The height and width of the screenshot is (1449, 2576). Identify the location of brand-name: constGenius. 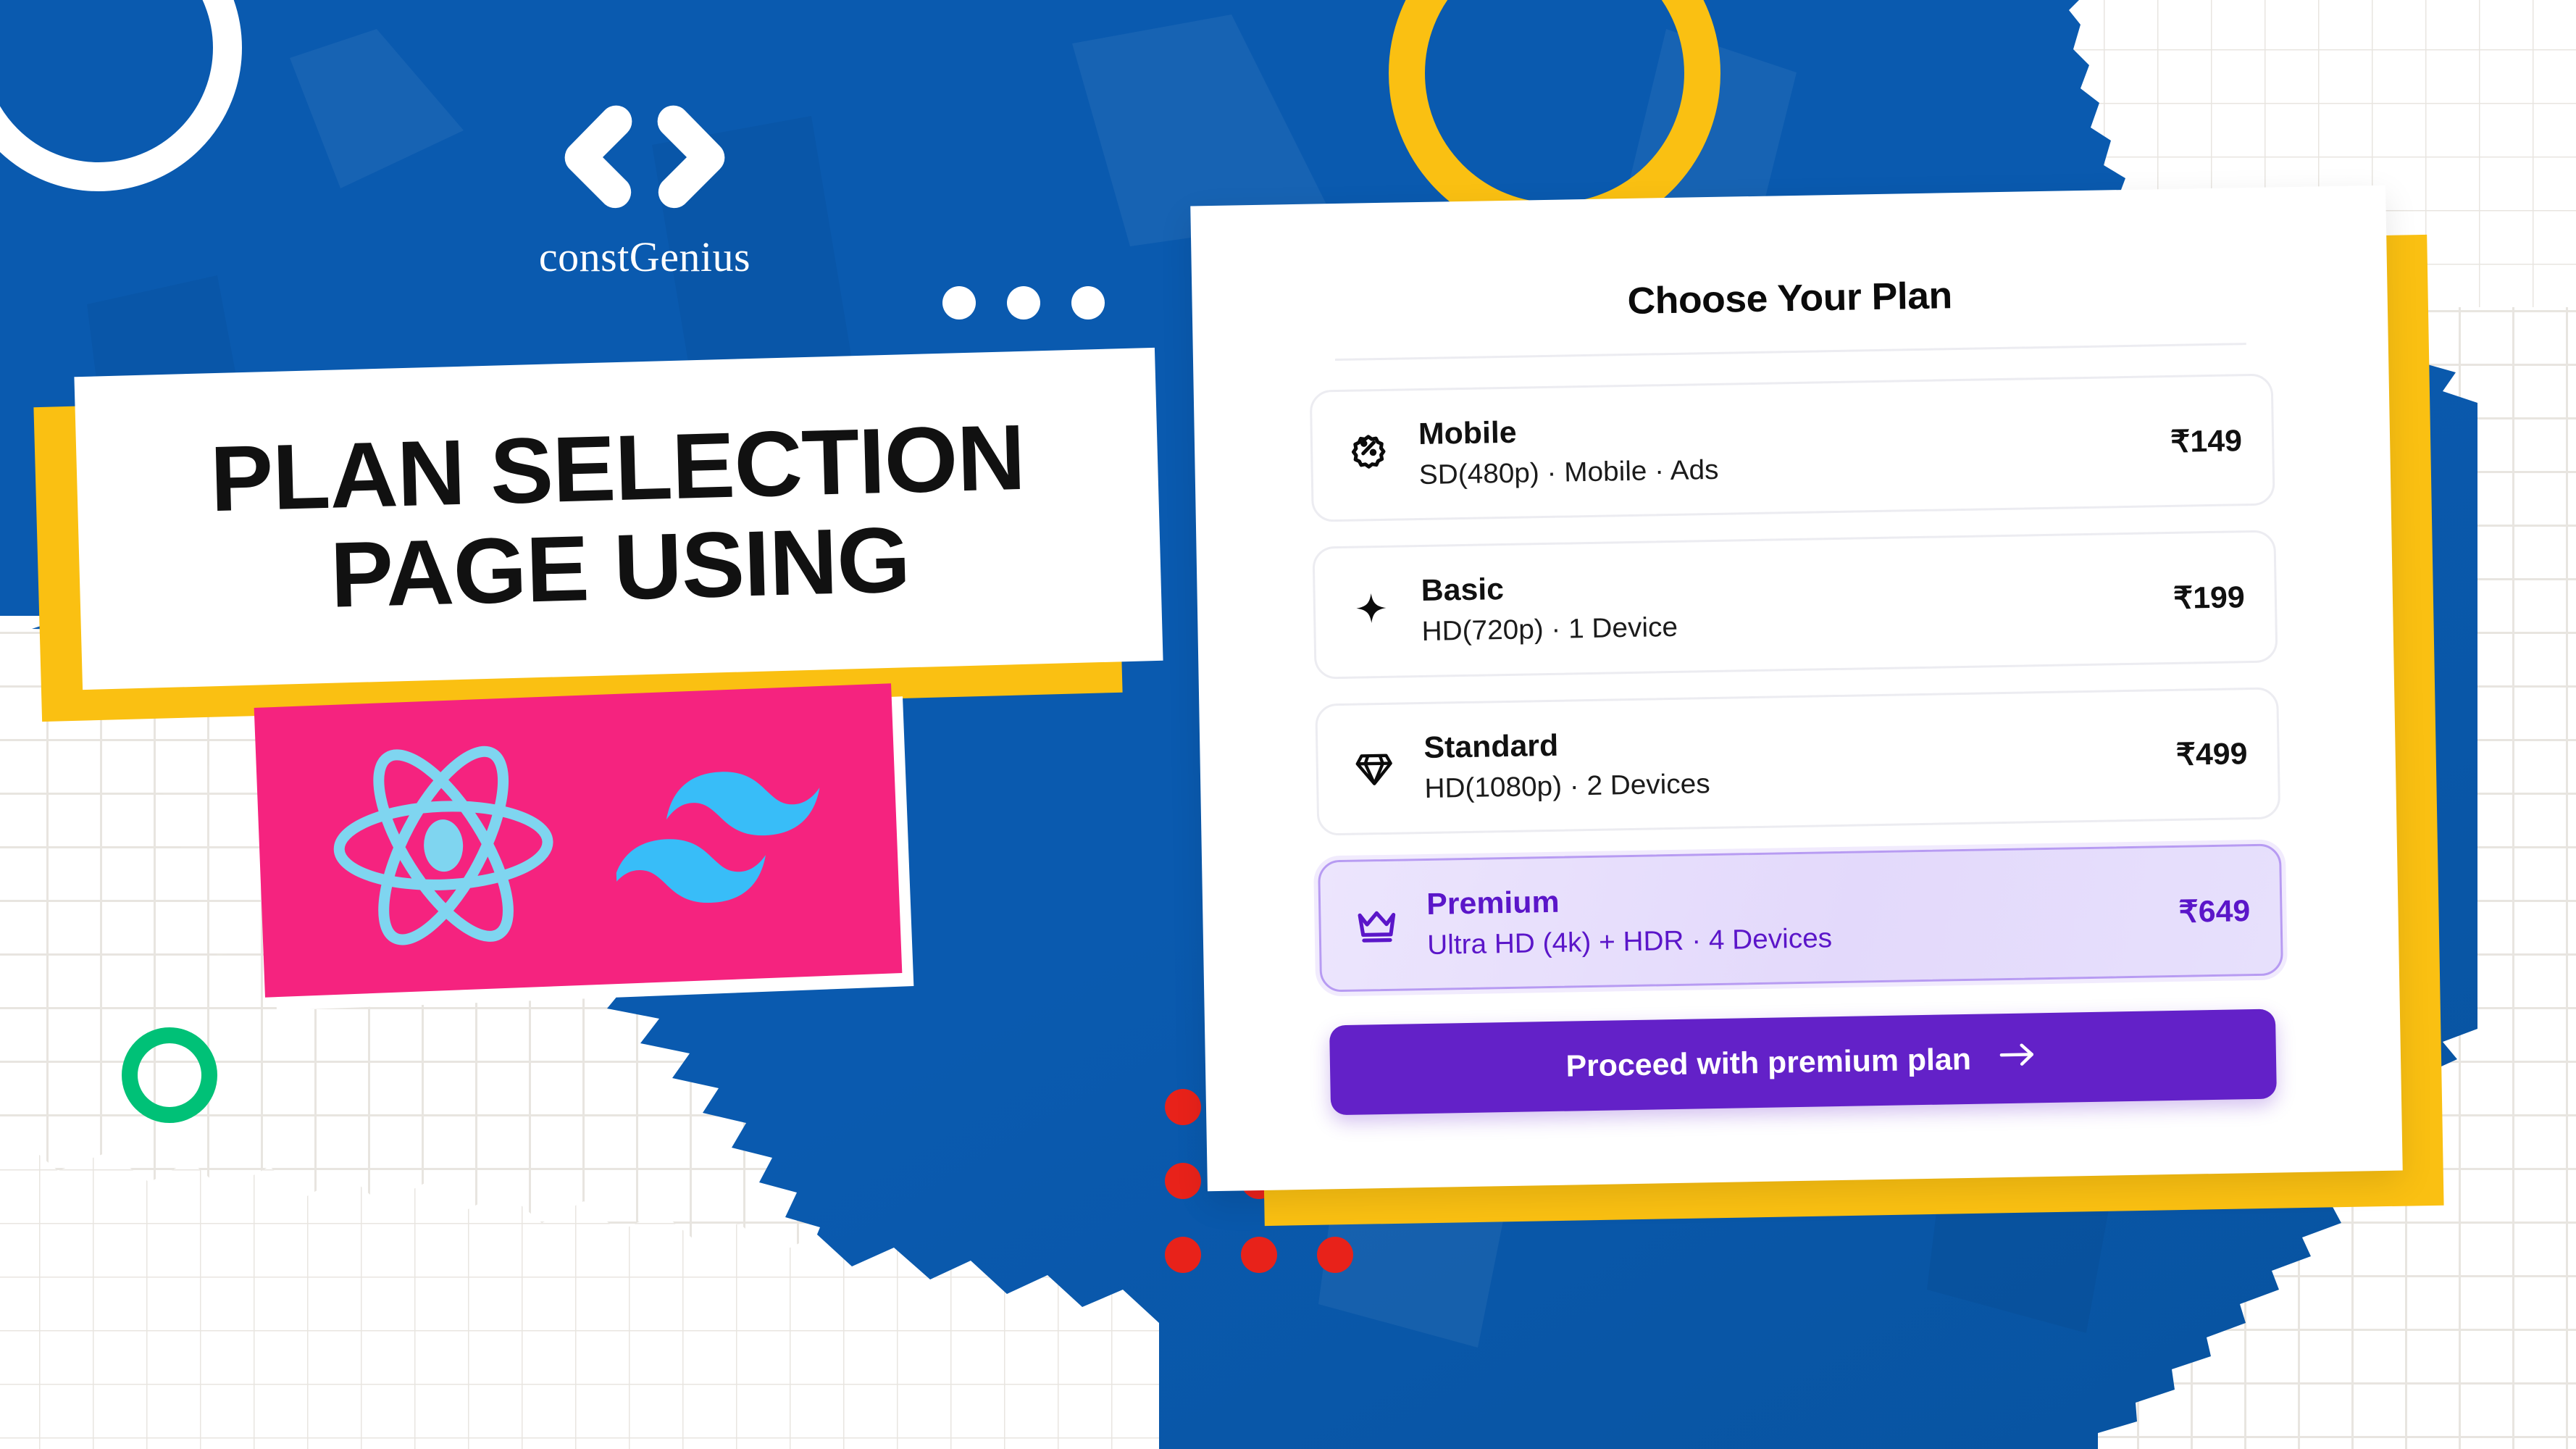
(644, 256).